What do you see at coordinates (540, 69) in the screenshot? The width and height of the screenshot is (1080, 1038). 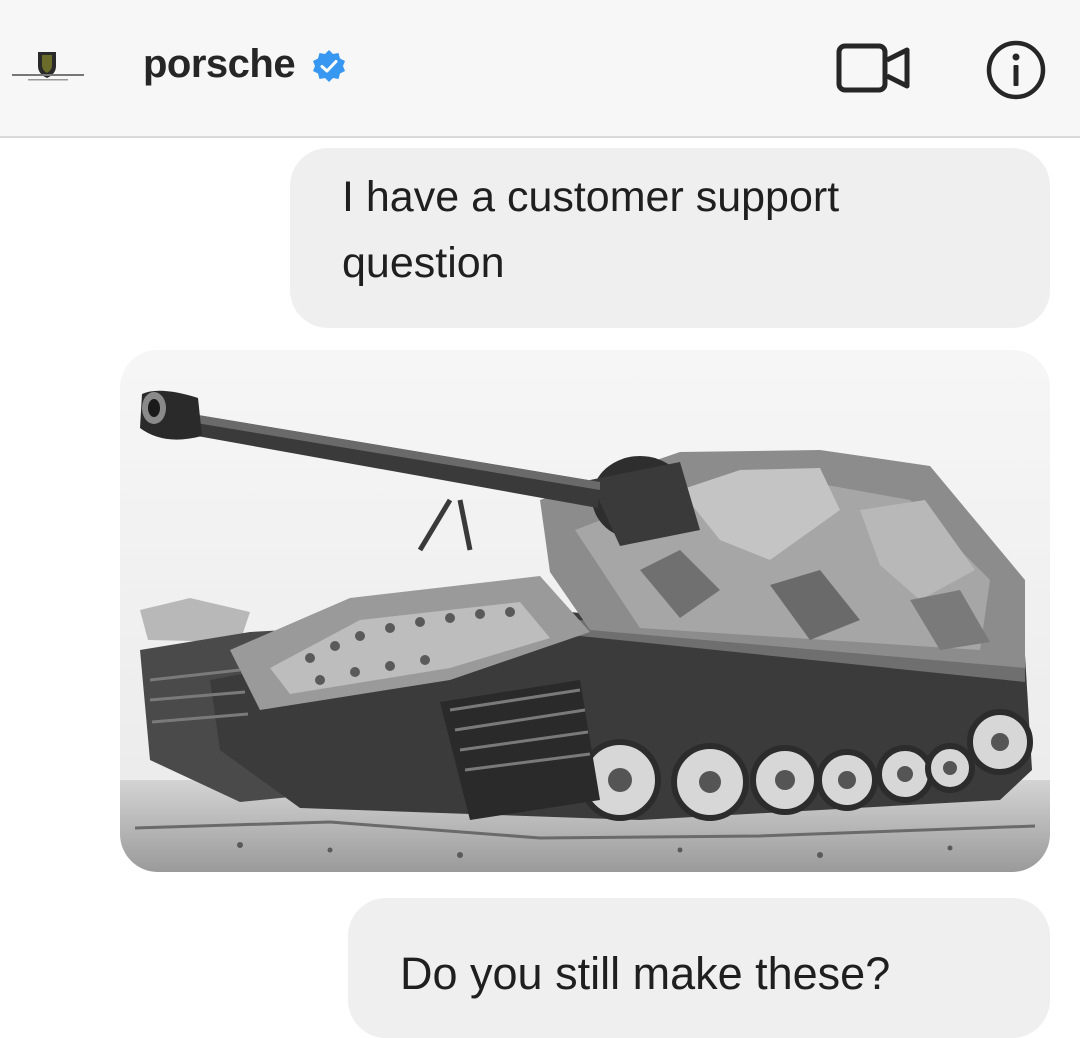 I see `conversation-header: porsche` at bounding box center [540, 69].